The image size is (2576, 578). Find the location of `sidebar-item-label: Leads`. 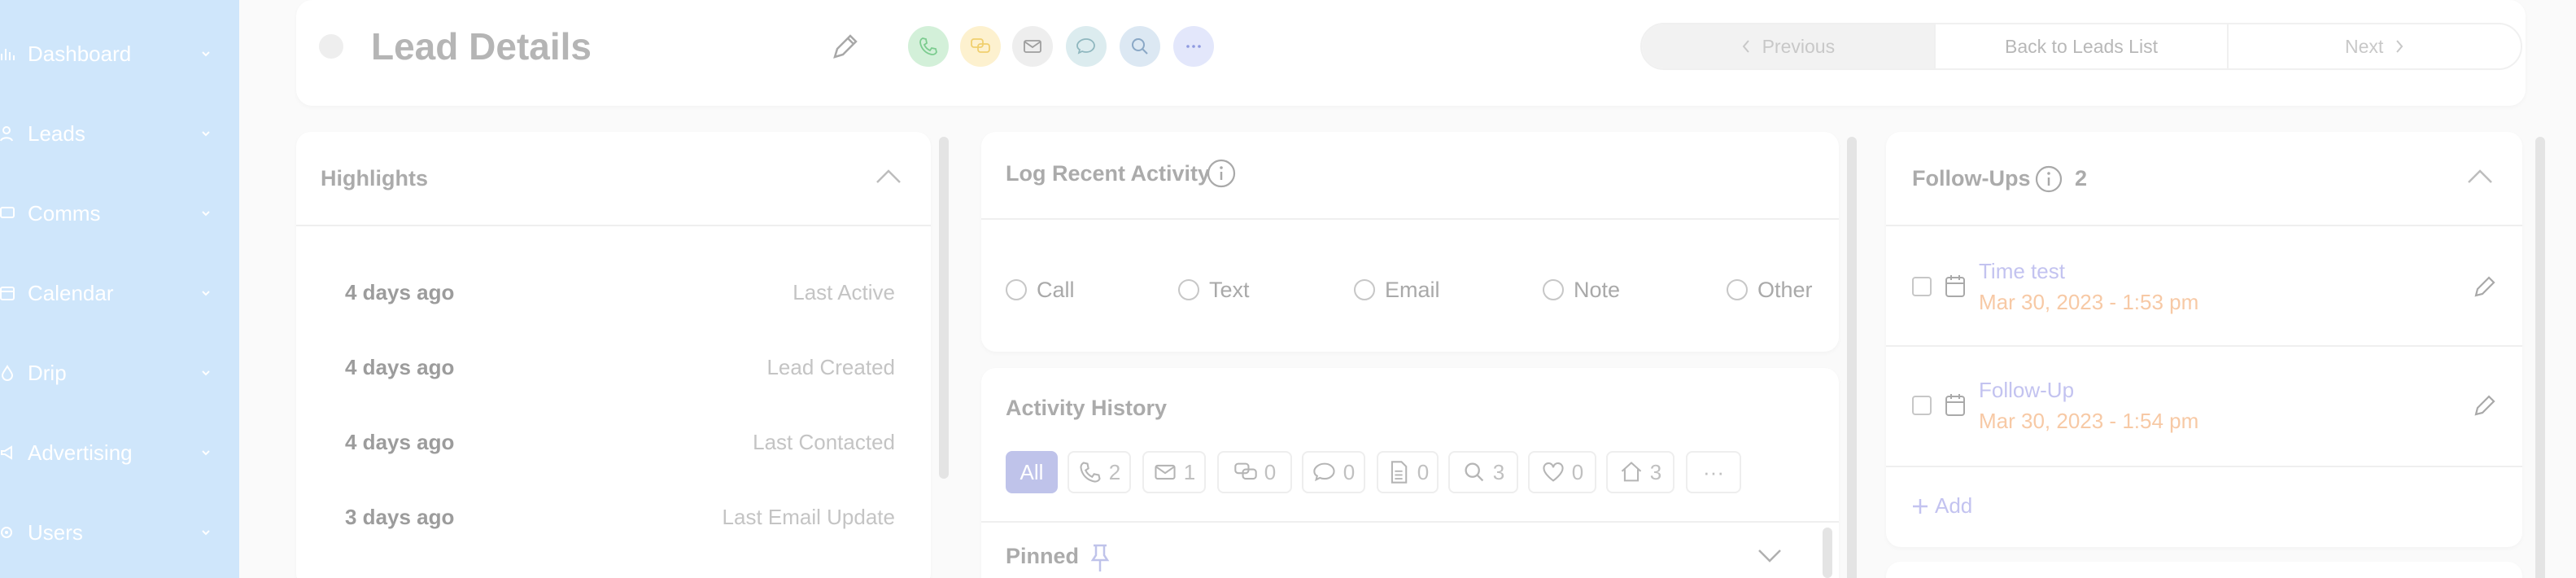

sidebar-item-label: Leads is located at coordinates (56, 133).